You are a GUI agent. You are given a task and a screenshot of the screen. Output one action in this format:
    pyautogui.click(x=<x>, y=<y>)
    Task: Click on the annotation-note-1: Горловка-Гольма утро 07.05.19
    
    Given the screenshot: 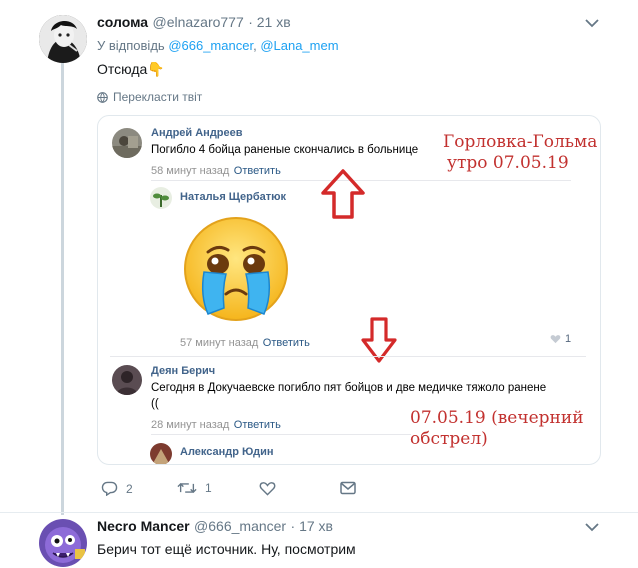 What is the action you would take?
    pyautogui.click(x=520, y=153)
    